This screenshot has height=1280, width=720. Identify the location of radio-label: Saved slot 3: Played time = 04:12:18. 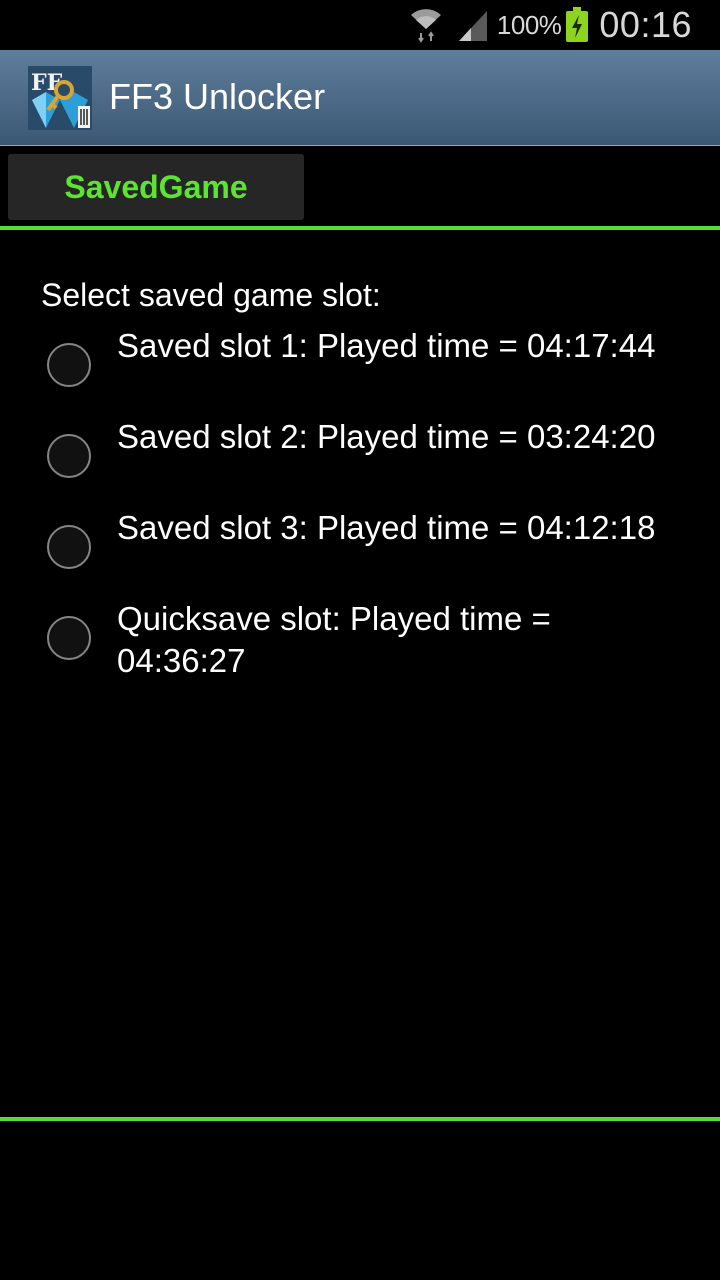
(386, 527).